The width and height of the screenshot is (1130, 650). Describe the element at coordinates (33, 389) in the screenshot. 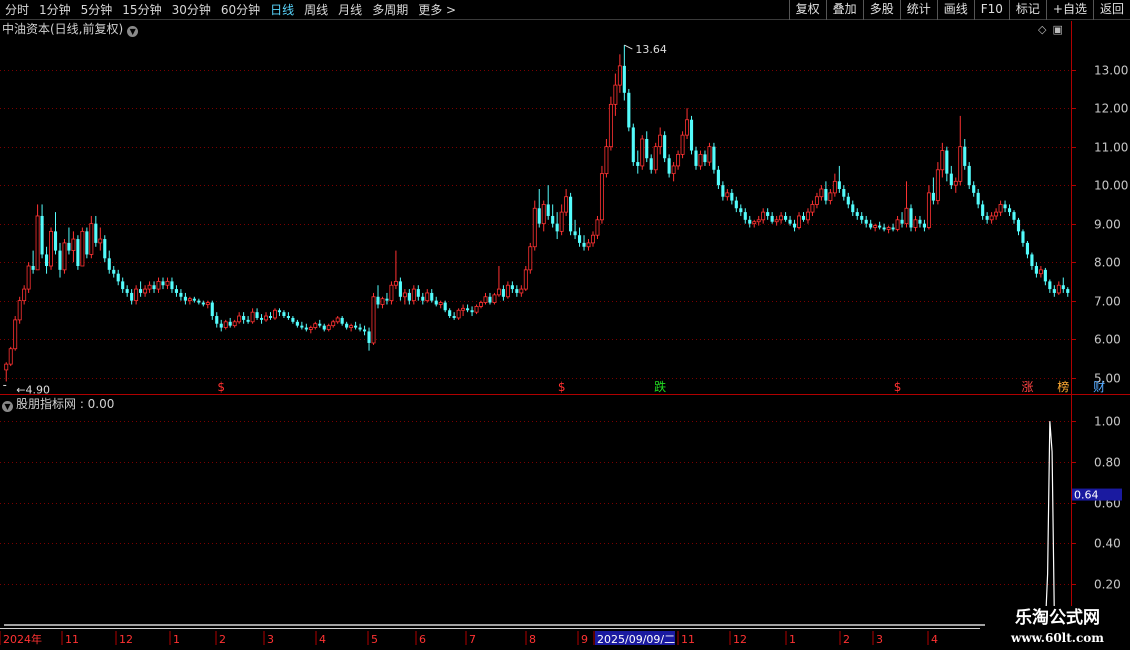

I see `low-annotation: ←4.90` at that location.